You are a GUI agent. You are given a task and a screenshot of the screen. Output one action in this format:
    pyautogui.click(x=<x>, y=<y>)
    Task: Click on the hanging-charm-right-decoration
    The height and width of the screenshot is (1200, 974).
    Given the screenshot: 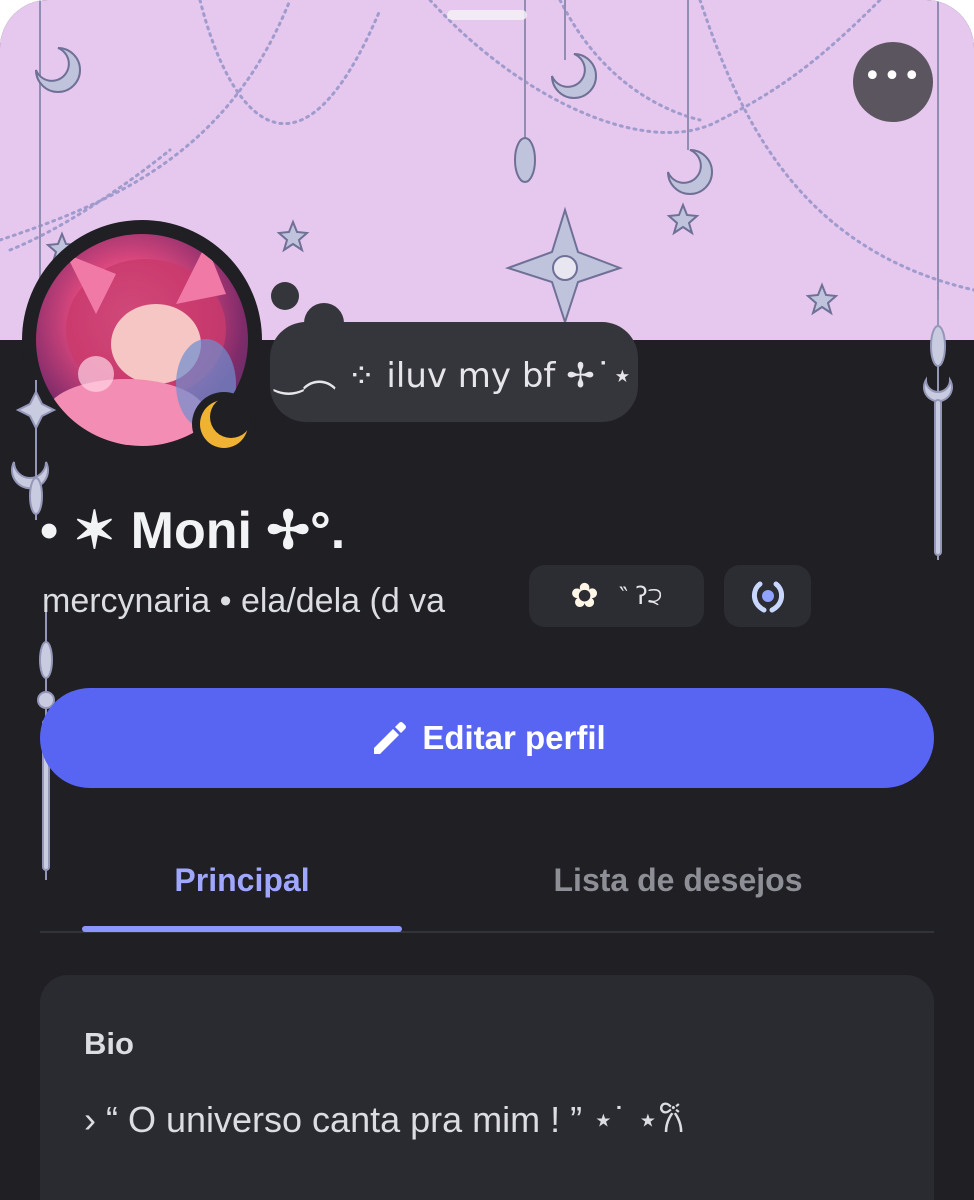 What is the action you would take?
    pyautogui.click(x=938, y=430)
    